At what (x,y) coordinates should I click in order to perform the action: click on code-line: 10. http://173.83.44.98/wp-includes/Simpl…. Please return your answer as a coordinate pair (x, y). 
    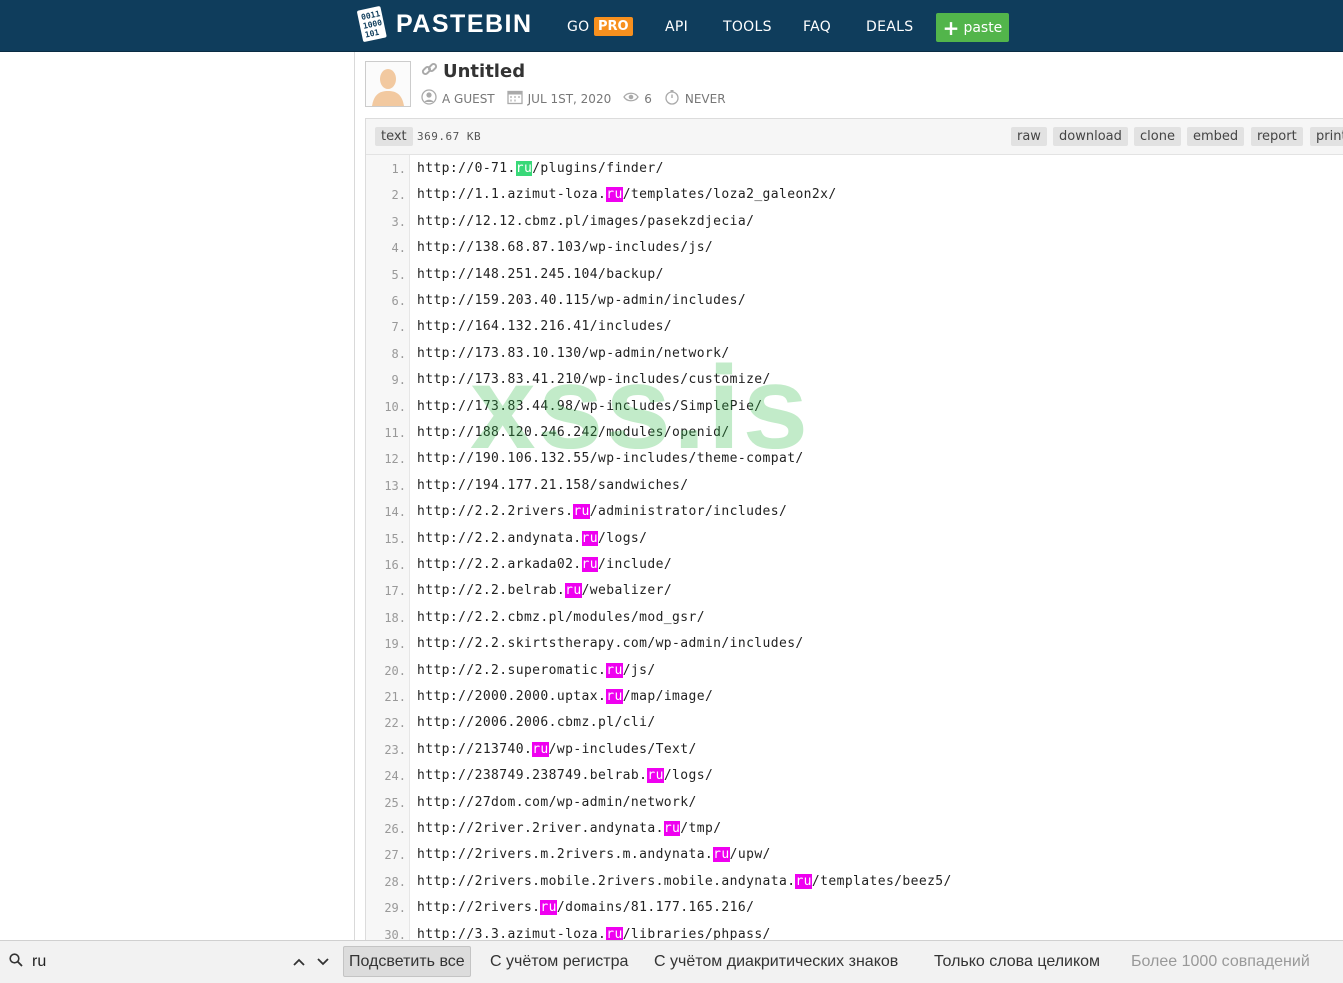
    Looking at the image, I should click on (854, 406).